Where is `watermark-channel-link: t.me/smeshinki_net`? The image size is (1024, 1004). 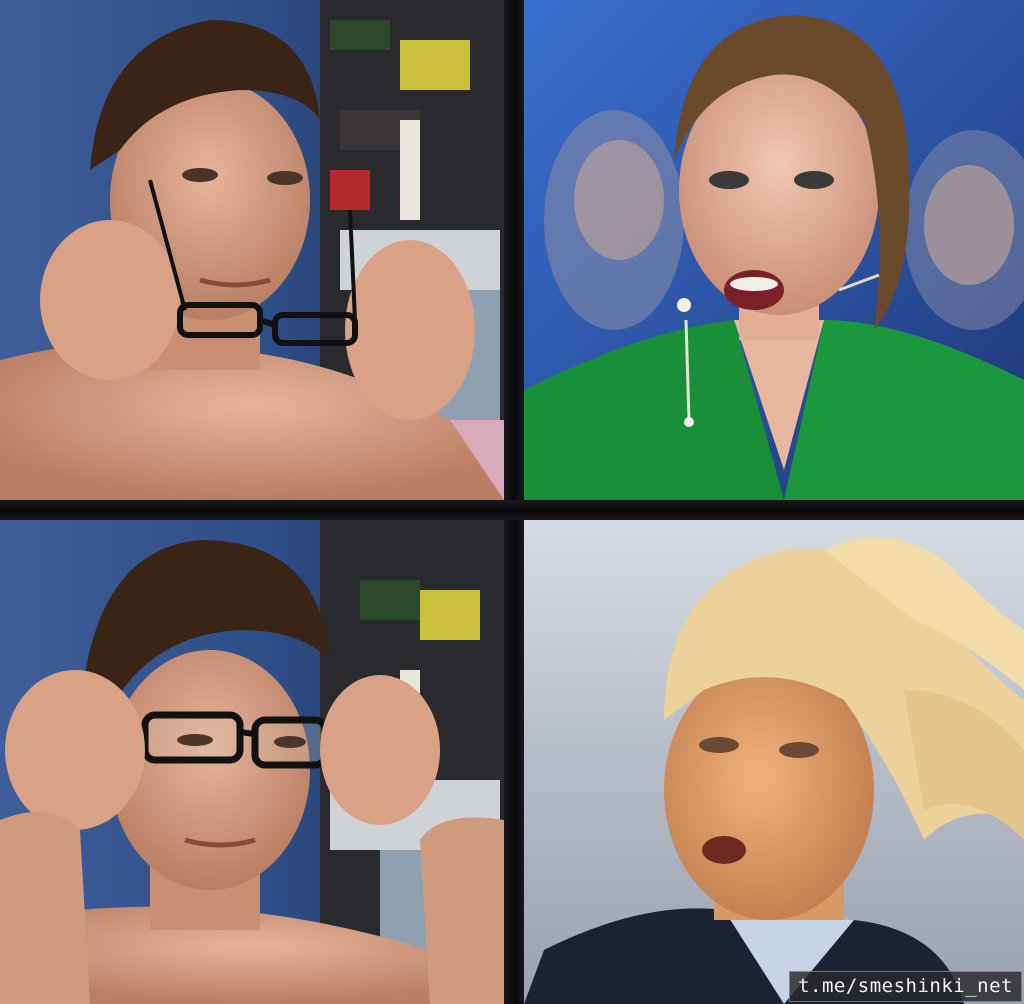
watermark-channel-link: t.me/smeshinki_net is located at coordinates (905, 986).